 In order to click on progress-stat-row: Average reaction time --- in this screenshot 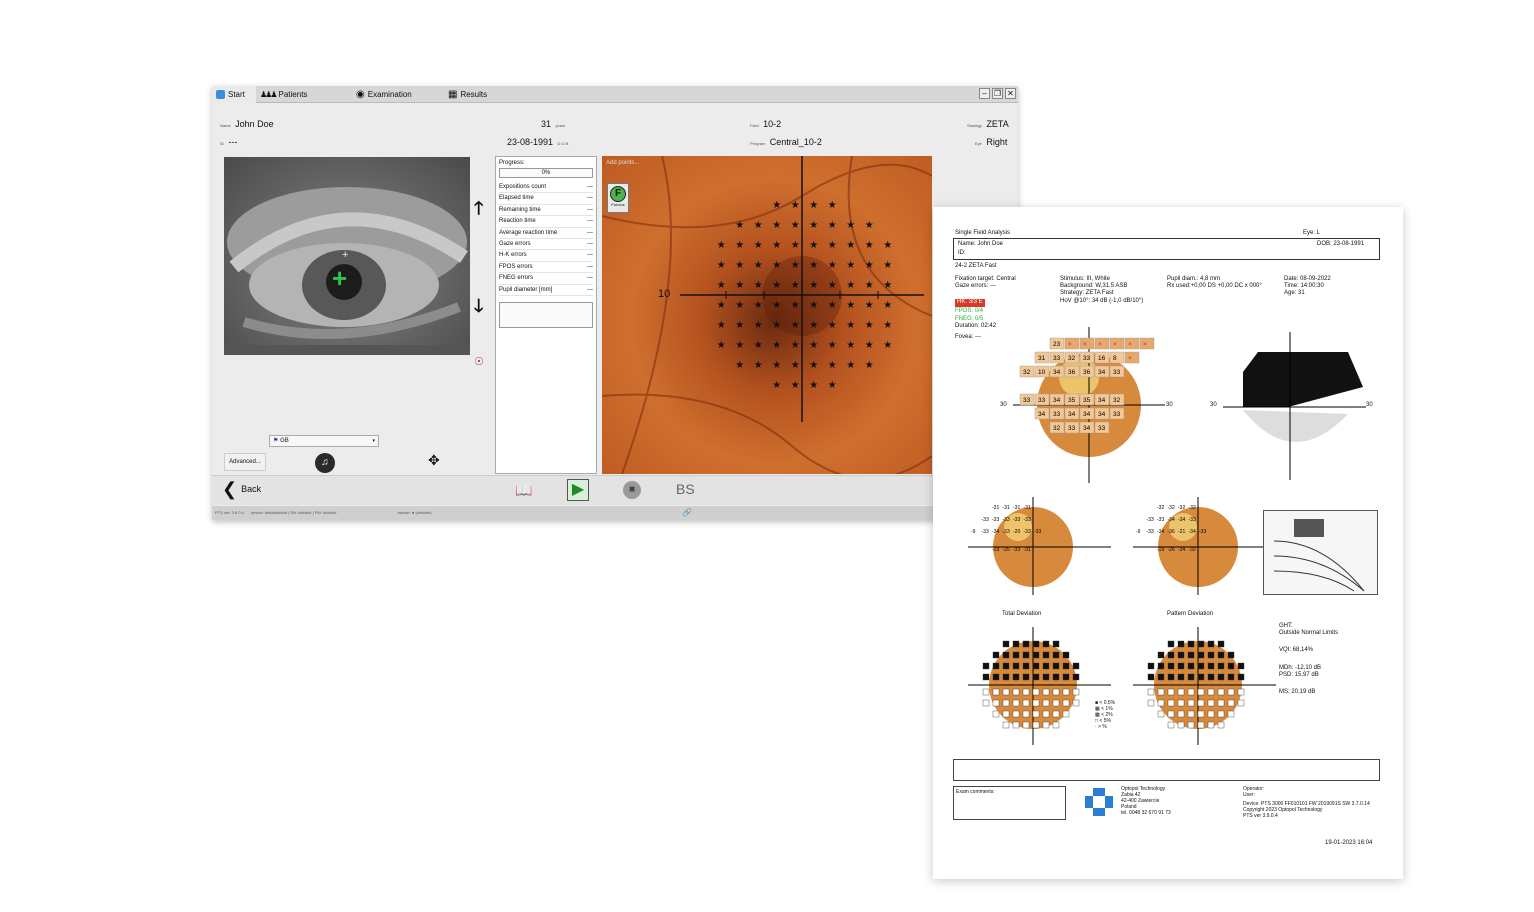, I will do `click(546, 234)`.